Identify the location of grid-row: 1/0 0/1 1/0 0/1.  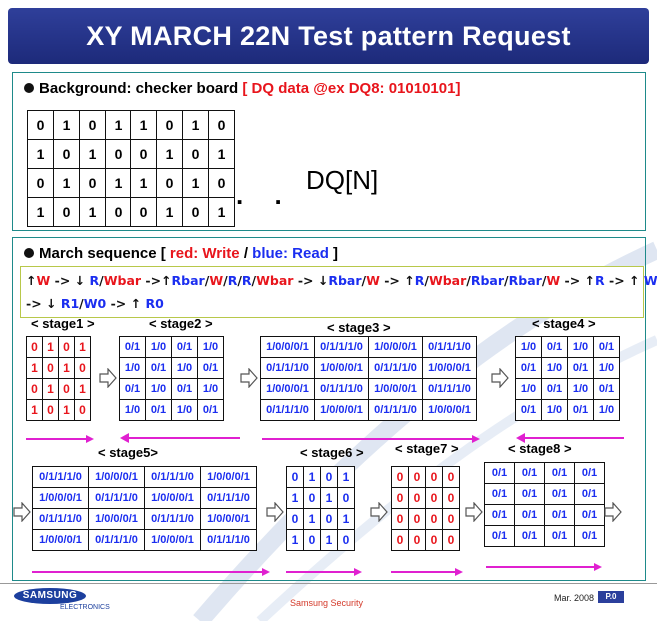
(171, 368).